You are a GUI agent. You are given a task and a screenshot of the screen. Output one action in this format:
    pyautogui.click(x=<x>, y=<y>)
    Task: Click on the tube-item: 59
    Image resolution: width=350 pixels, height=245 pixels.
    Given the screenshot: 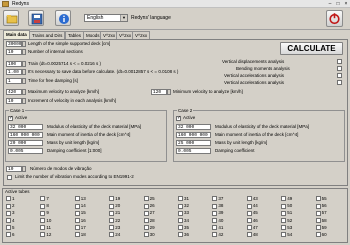 What is the action you would take?
    pyautogui.click(x=321, y=228)
    